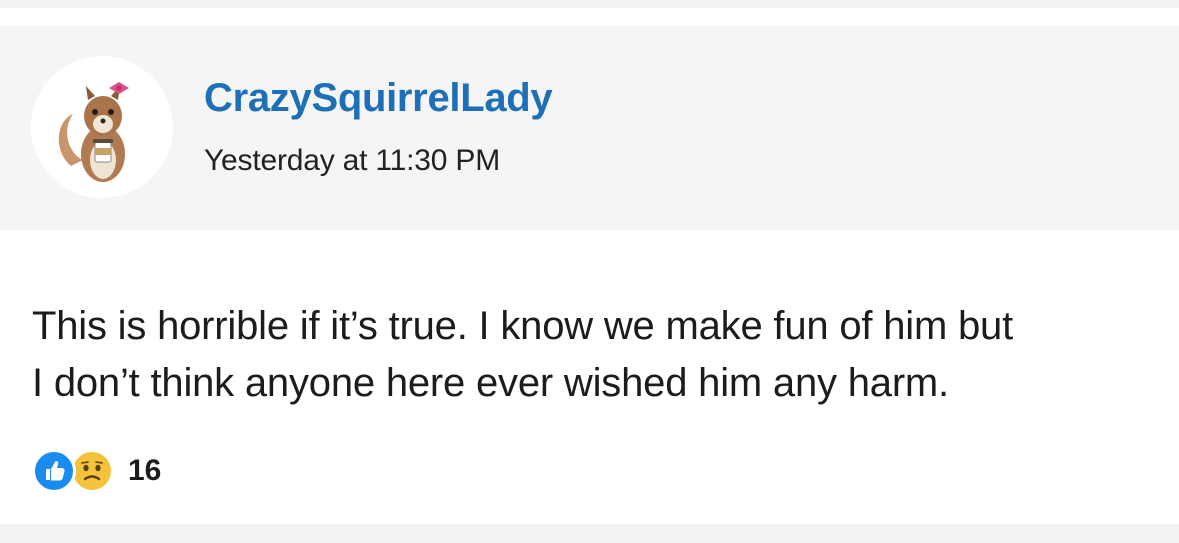  What do you see at coordinates (93, 132) in the screenshot?
I see `squirrel-avatar-icon` at bounding box center [93, 132].